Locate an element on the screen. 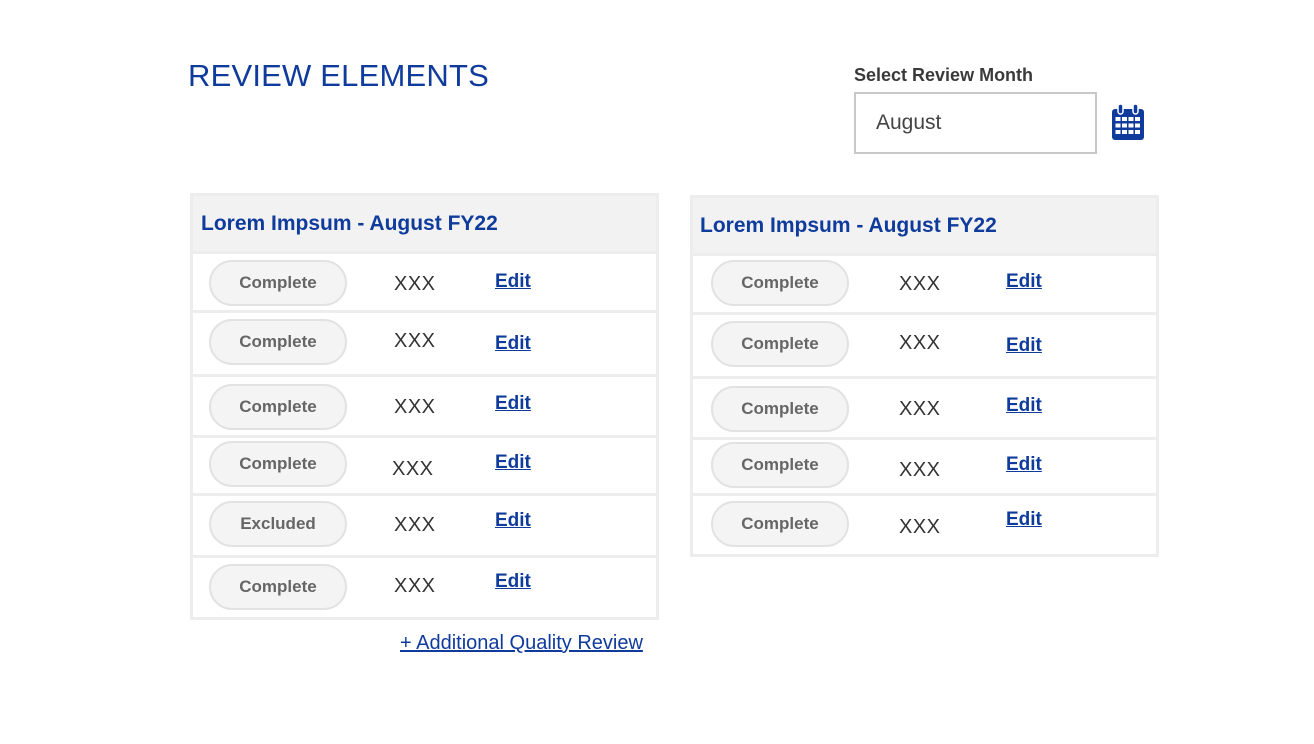 Image resolution: width=1314 pixels, height=744 pixels. page-title: REVIEW ELEMENTS is located at coordinates (338, 75).